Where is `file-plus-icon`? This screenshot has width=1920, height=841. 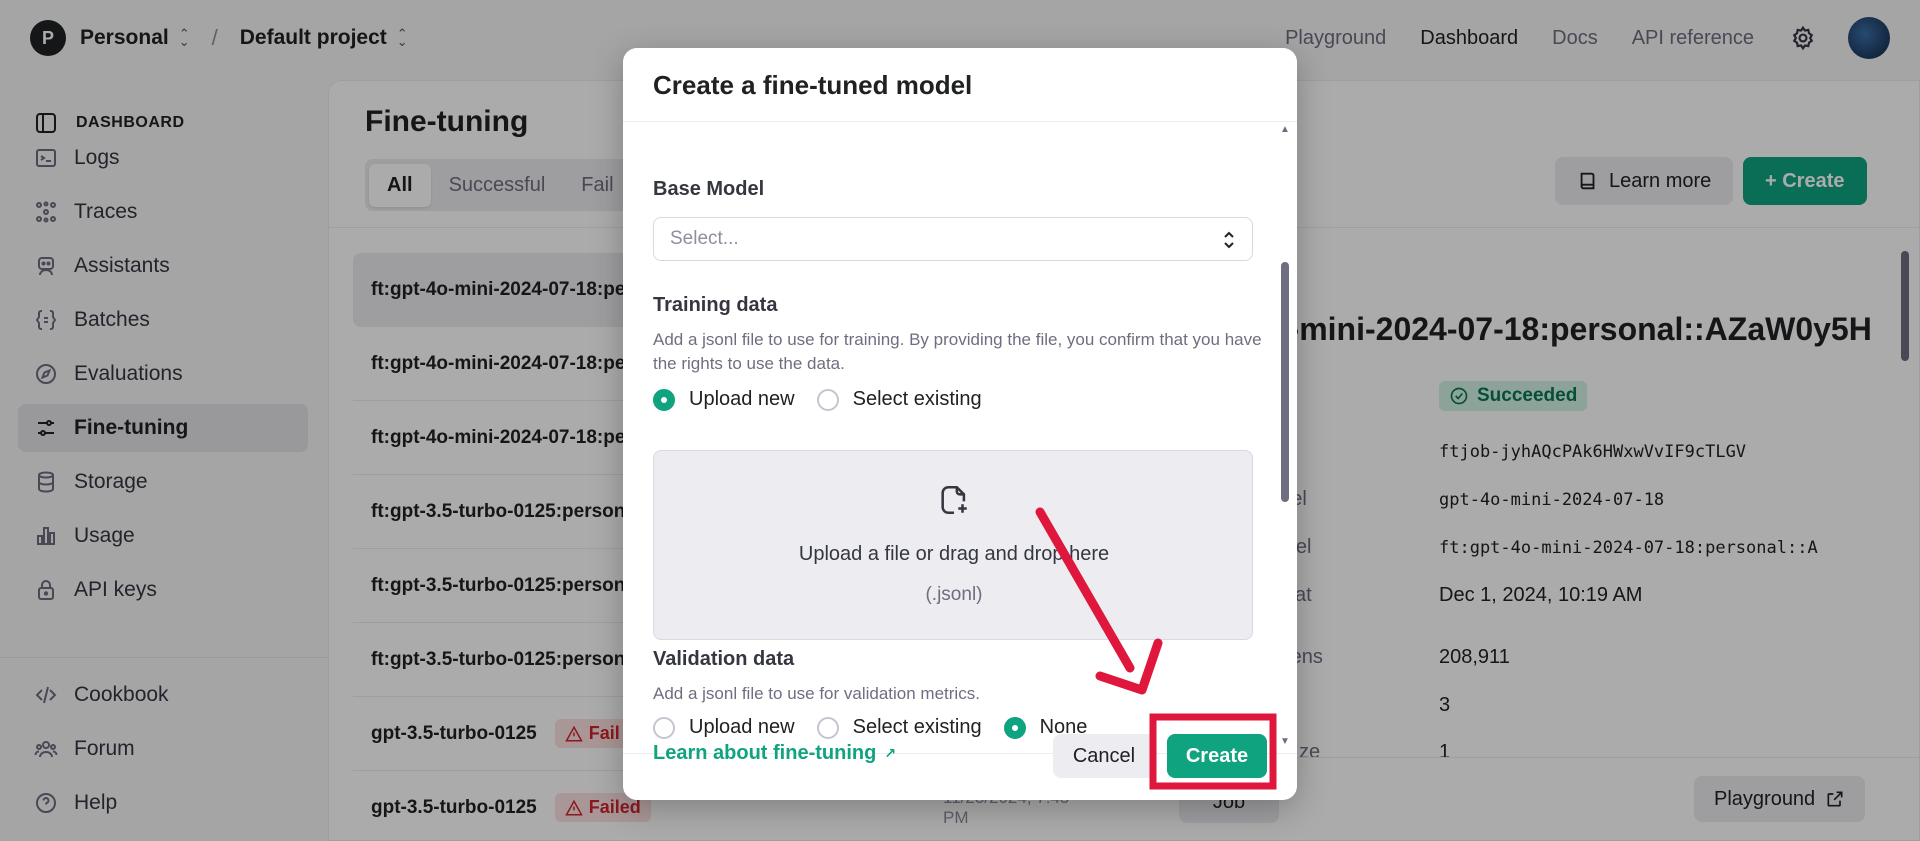 file-plus-icon is located at coordinates (954, 500).